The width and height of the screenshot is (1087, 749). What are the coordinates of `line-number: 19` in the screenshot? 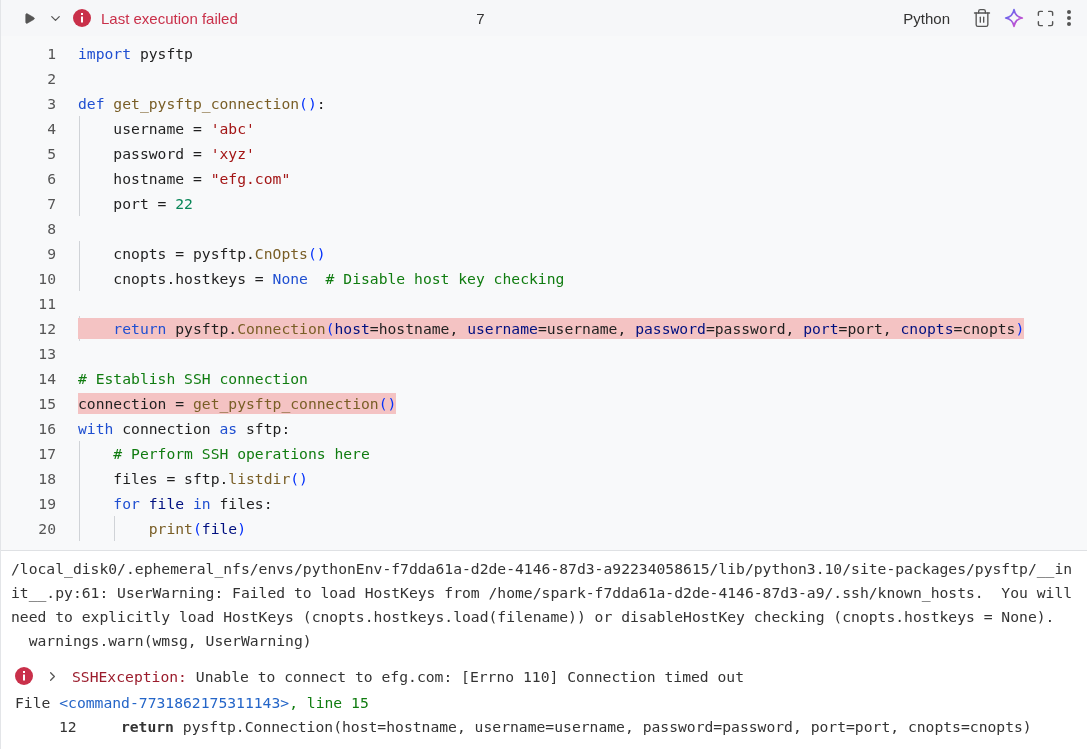 It's located at (46, 503).